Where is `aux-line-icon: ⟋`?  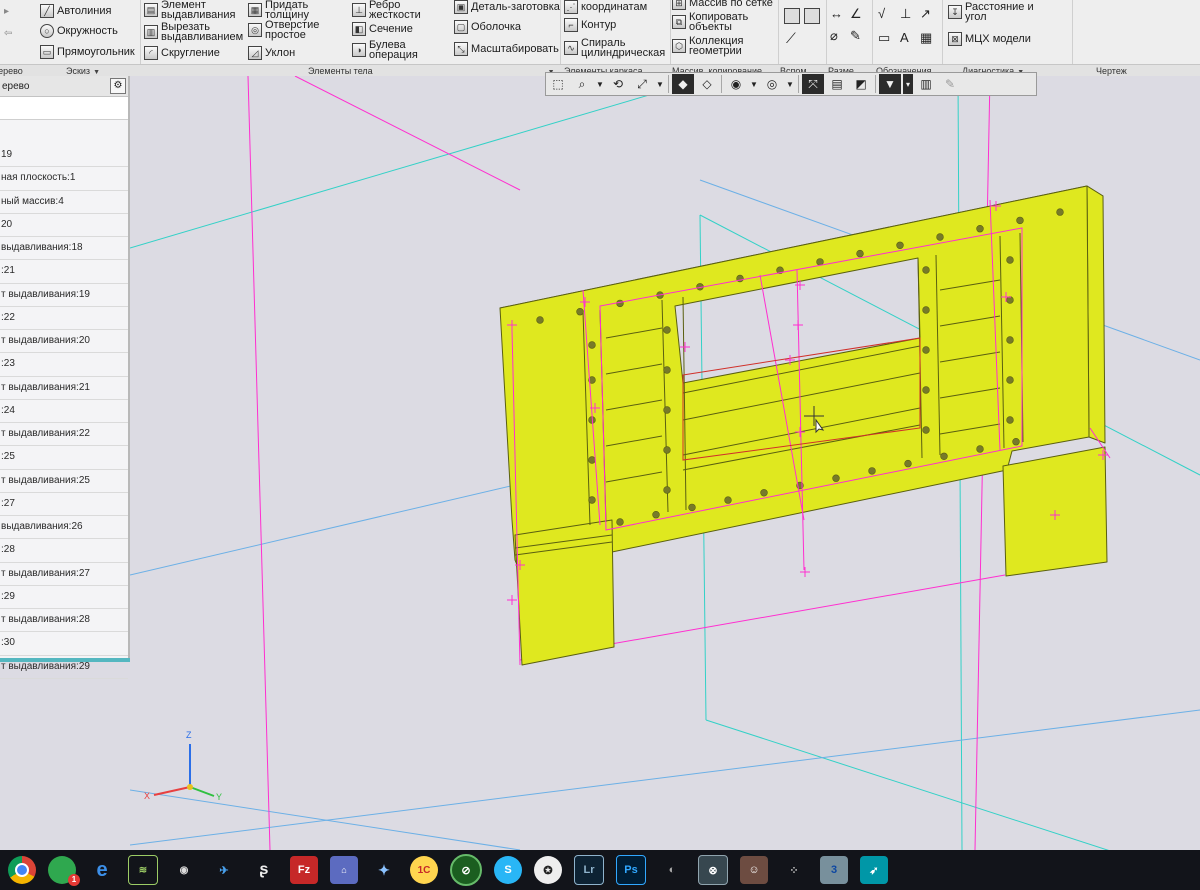
aux-line-icon: ⟋ is located at coordinates (791, 38).